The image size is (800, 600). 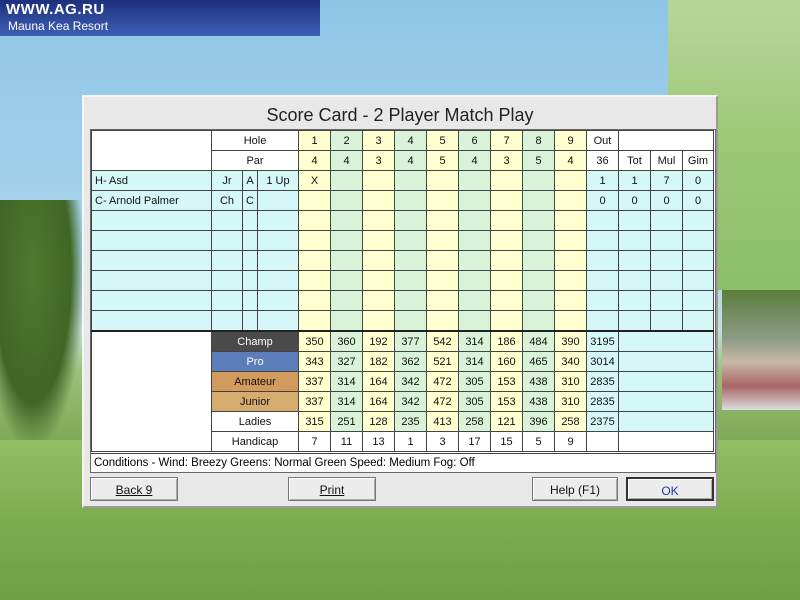 I want to click on print-button: Print, so click(x=332, y=489).